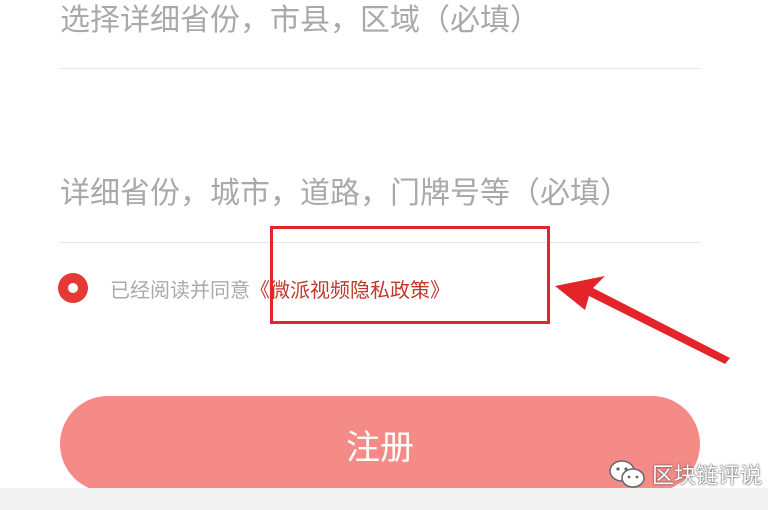 This screenshot has height=510, width=768. What do you see at coordinates (627, 474) in the screenshot?
I see `wechat-icon` at bounding box center [627, 474].